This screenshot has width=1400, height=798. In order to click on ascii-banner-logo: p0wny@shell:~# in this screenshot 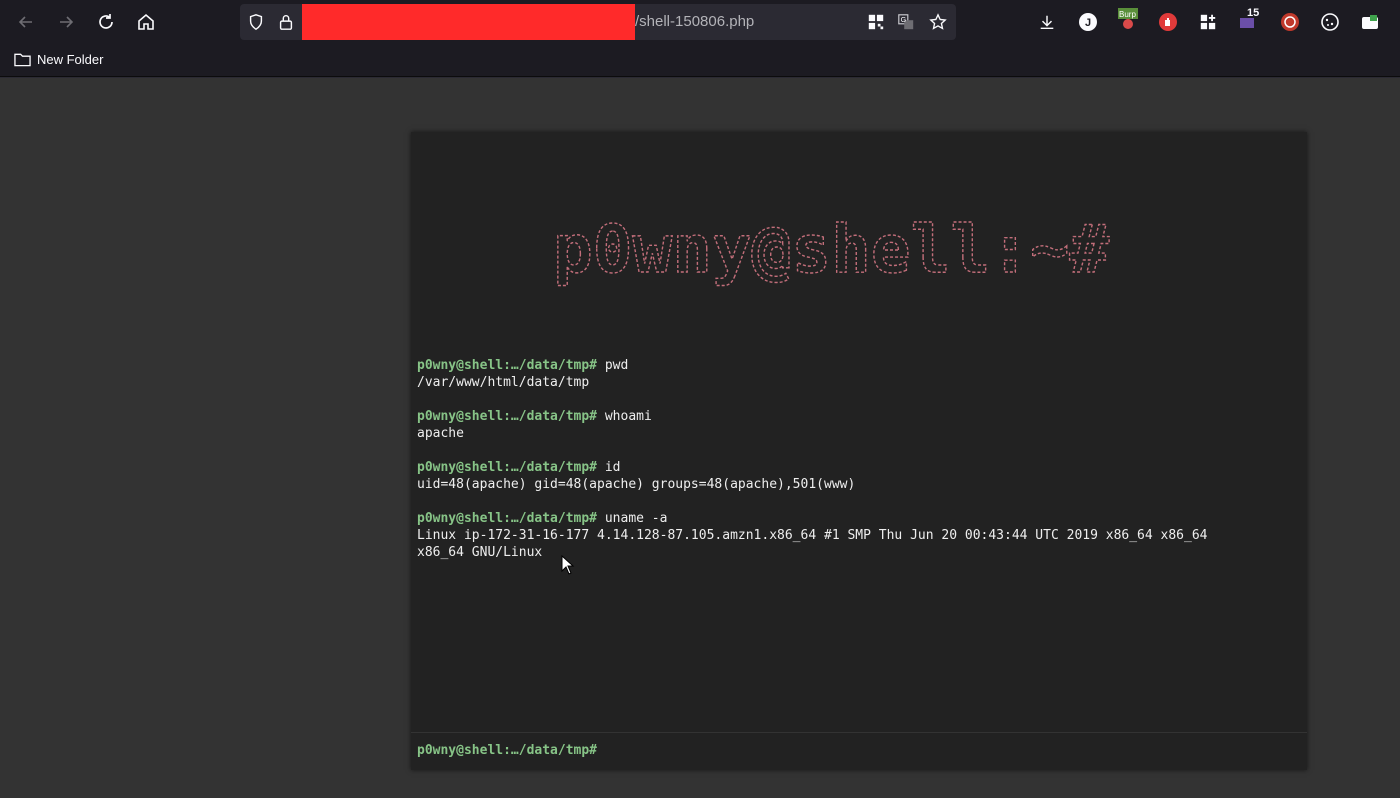, I will do `click(831, 249)`.